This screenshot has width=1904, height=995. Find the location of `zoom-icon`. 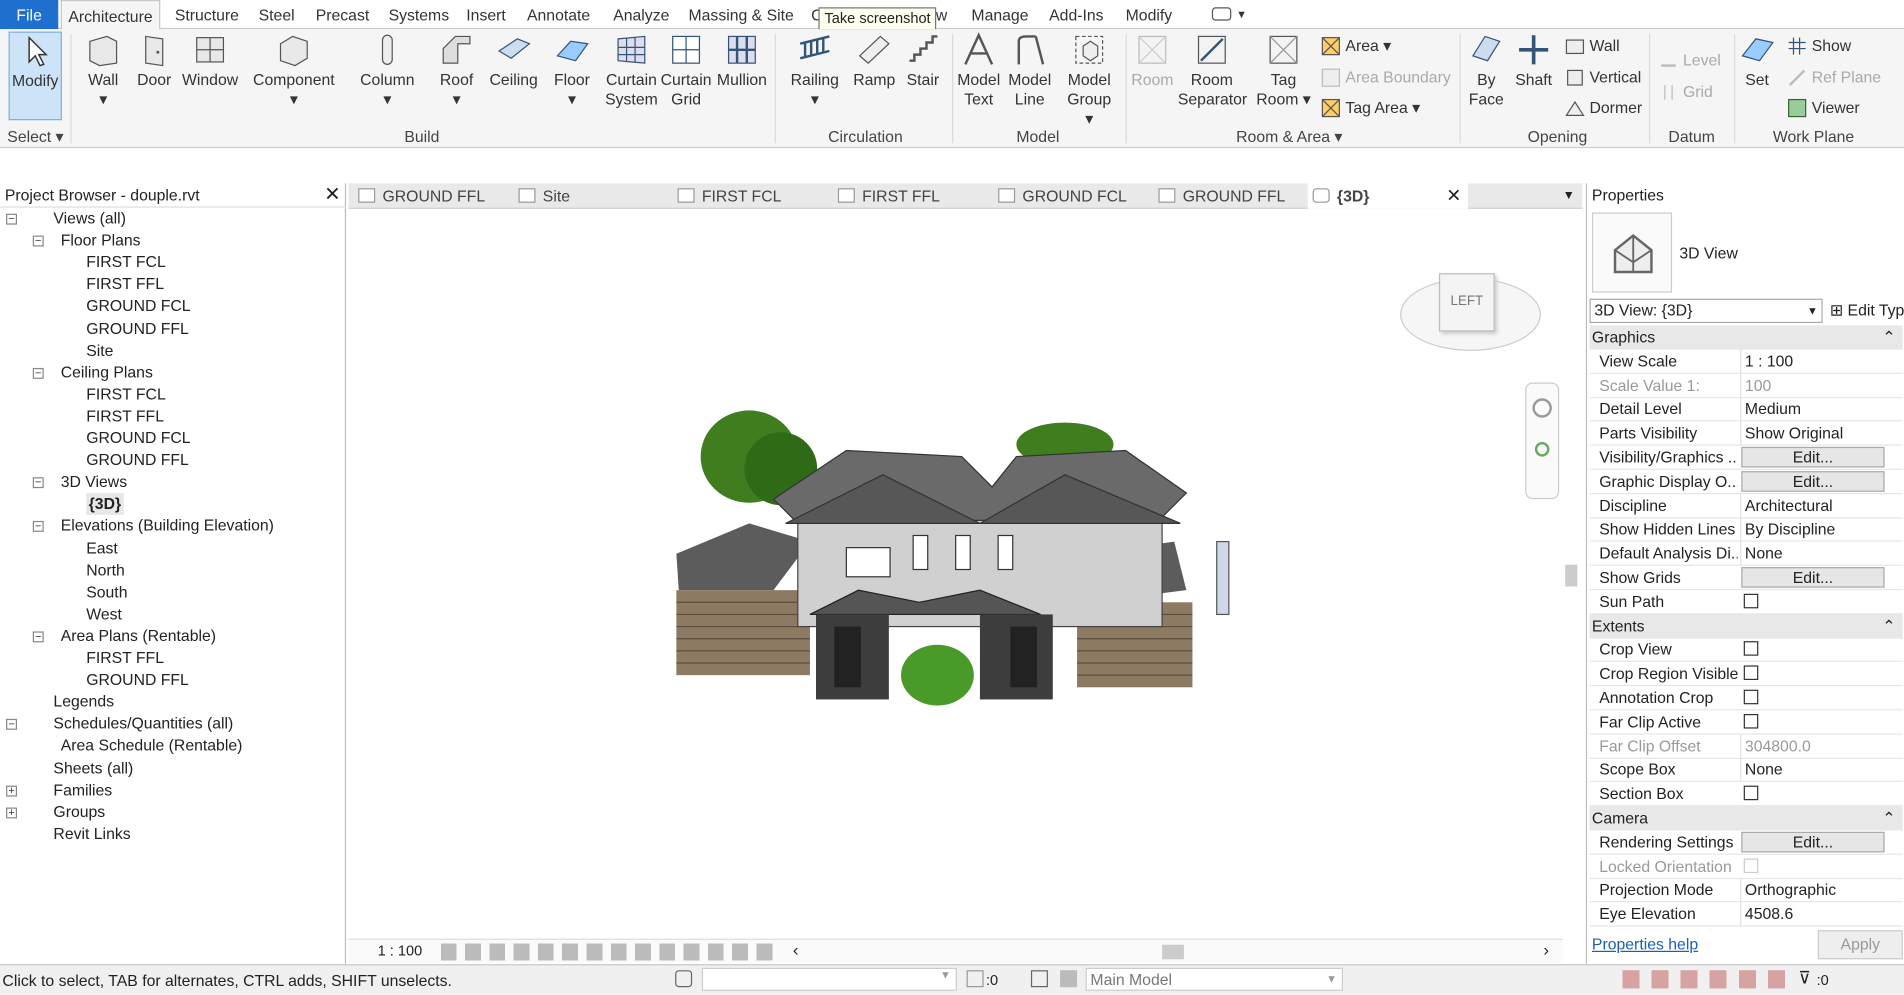

zoom-icon is located at coordinates (1542, 449).